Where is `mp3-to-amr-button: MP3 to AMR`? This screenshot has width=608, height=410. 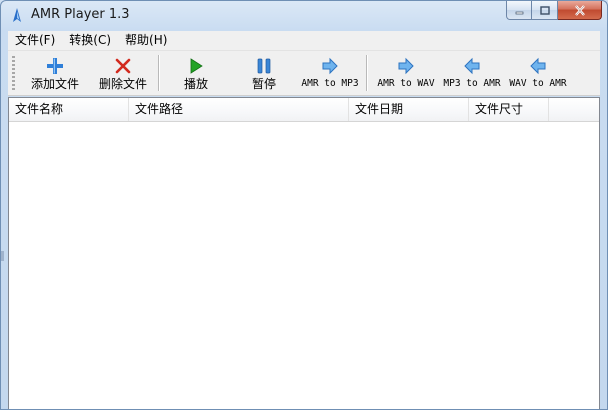 mp3-to-amr-button: MP3 to AMR is located at coordinates (472, 73).